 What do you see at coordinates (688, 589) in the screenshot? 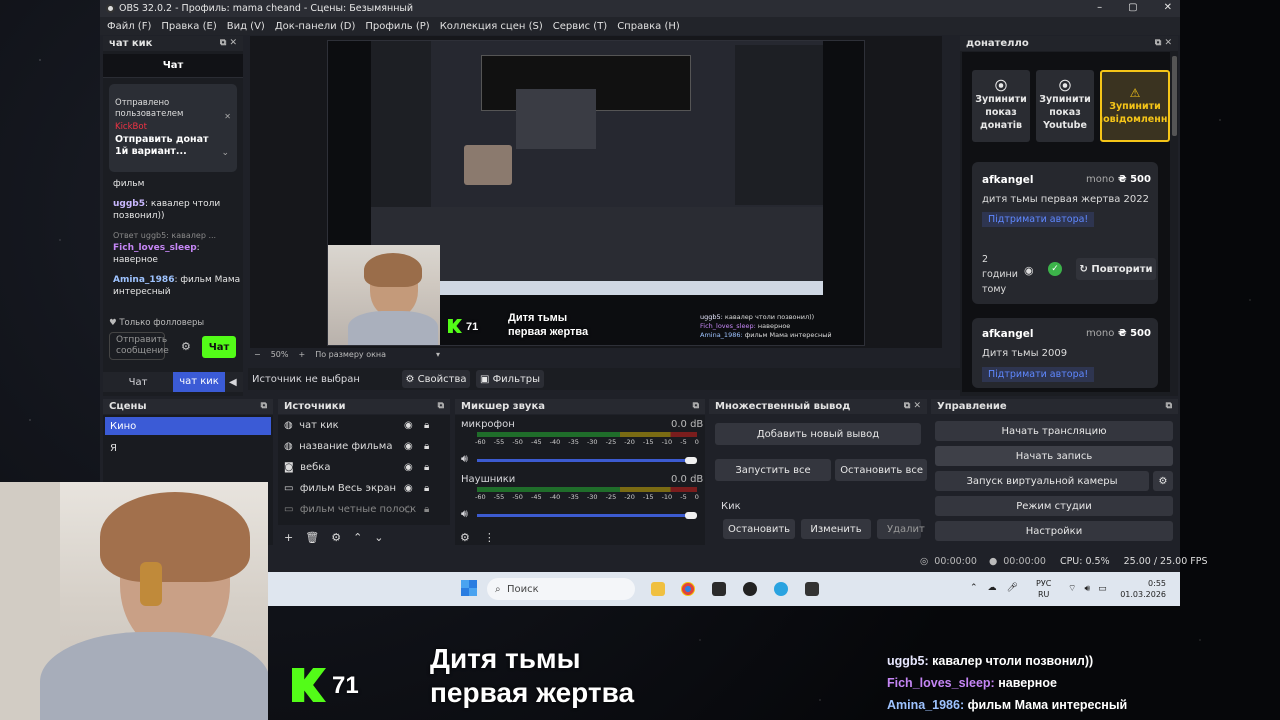
I see `chrome-icon` at bounding box center [688, 589].